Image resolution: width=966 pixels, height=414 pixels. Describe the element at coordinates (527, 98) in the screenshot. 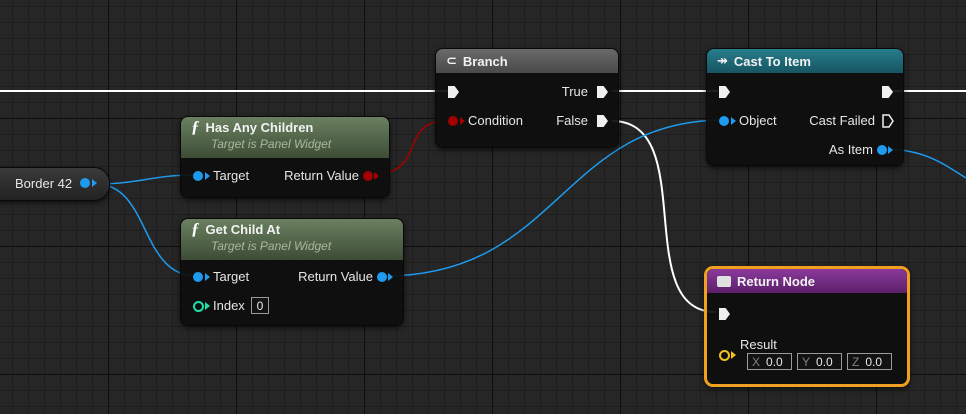

I see `branch-node: ⊂ Branch True Condition False` at that location.